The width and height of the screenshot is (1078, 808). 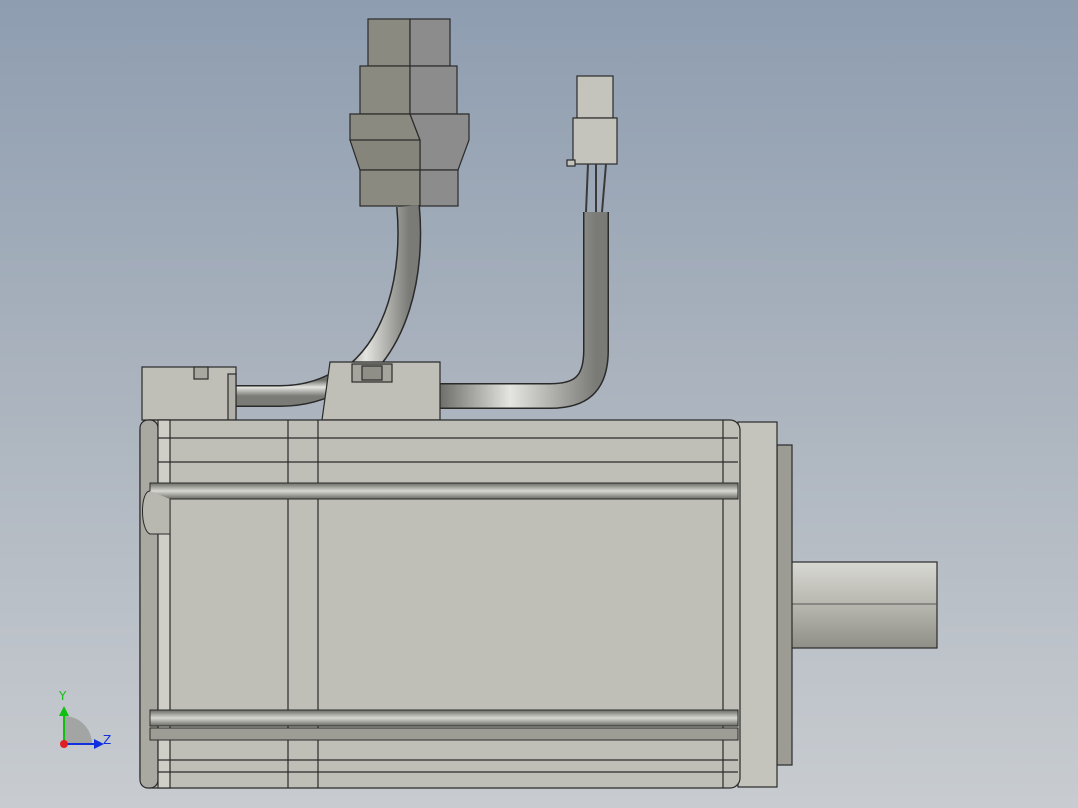 What do you see at coordinates (107, 740) in the screenshot?
I see `z-axis-label: Z` at bounding box center [107, 740].